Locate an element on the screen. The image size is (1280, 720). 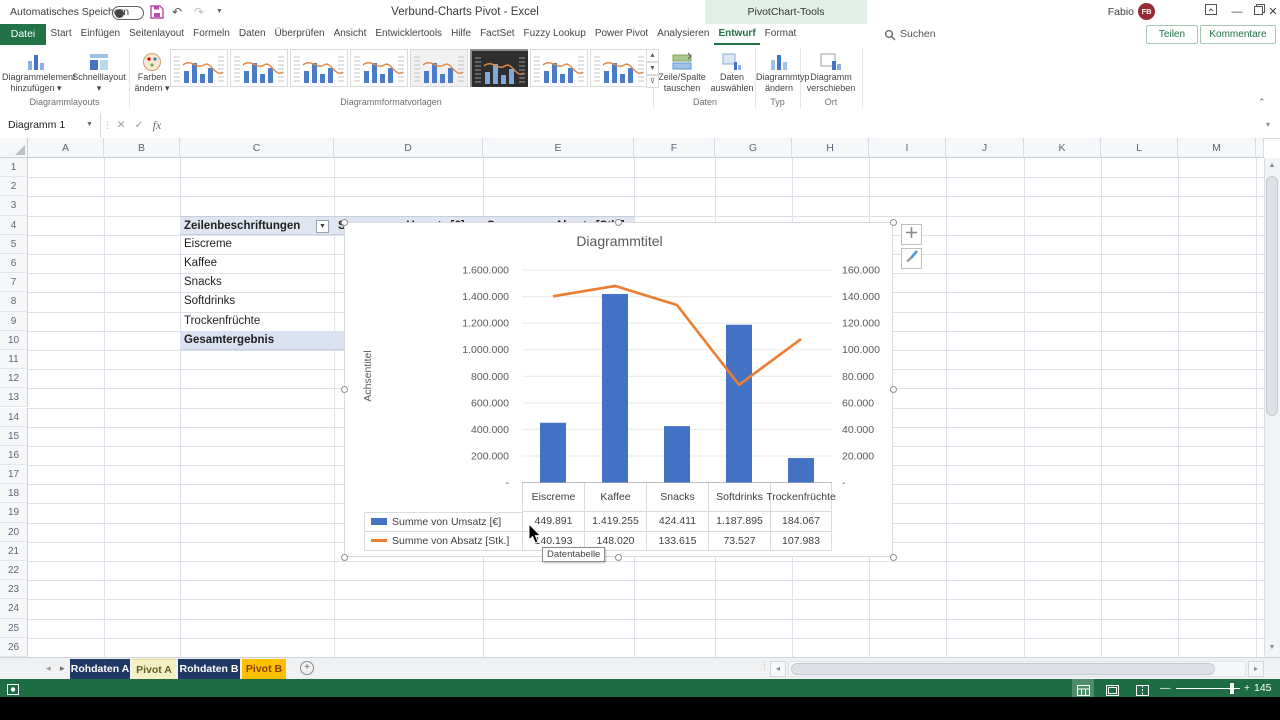
tab-entwicklertools: Entwicklertools is located at coordinates (409, 34).